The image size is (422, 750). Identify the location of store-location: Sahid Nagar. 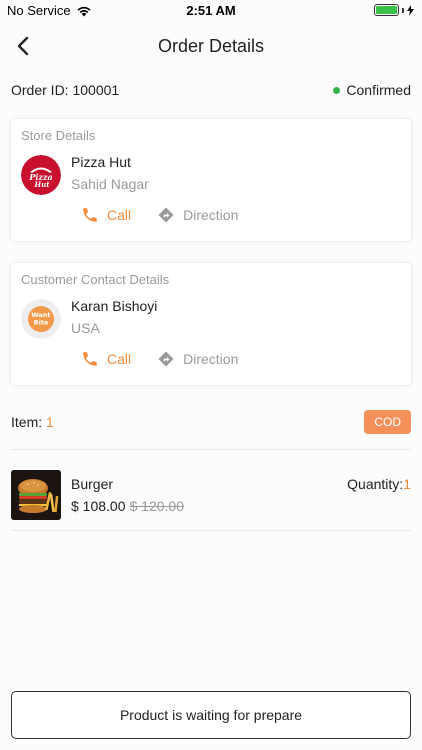
(110, 184).